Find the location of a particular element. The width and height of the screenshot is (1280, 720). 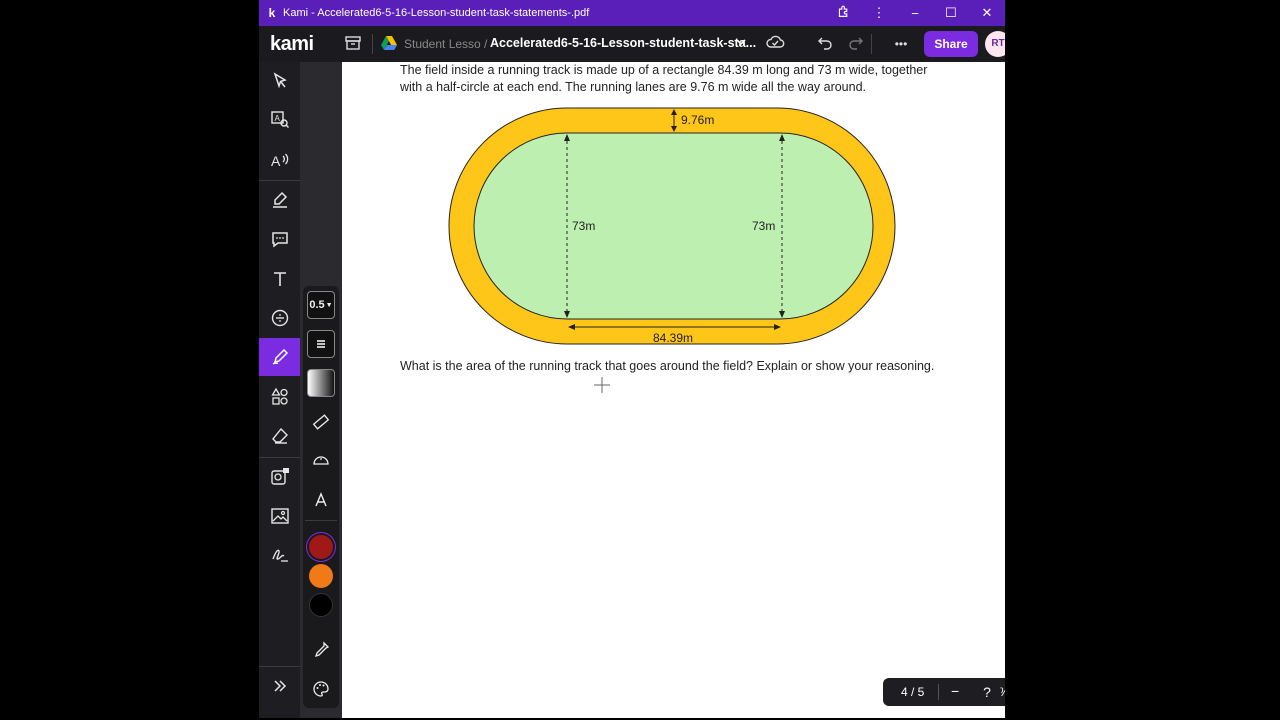

eyedropper-icon is located at coordinates (321, 650).